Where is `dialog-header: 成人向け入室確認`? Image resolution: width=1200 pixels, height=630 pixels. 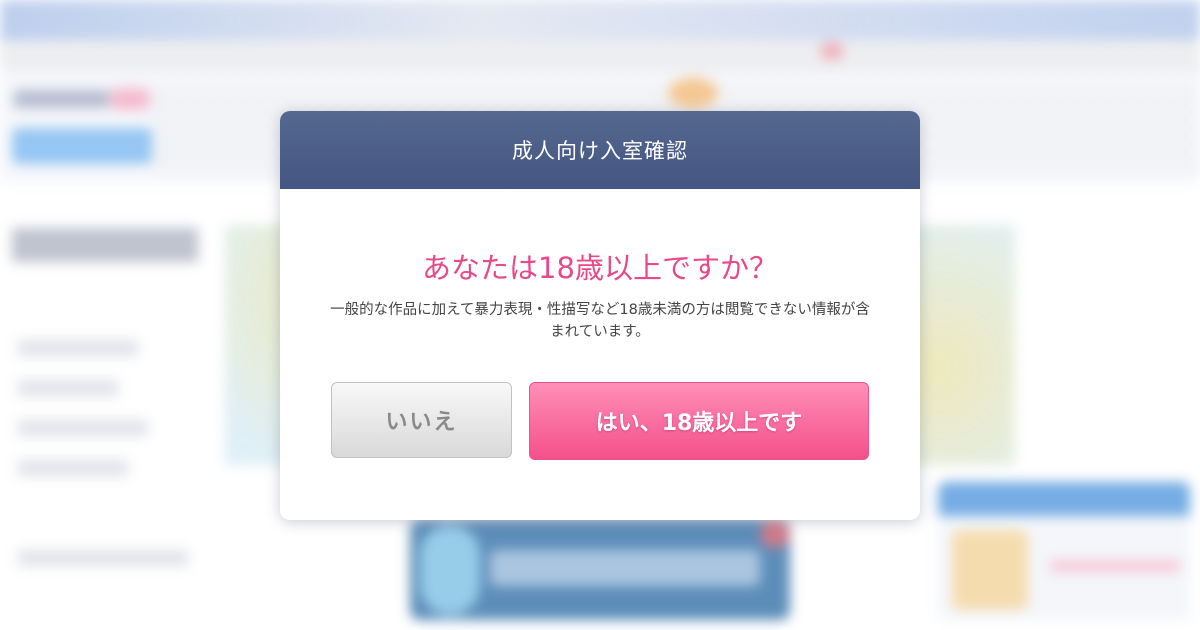 dialog-header: 成人向け入室確認 is located at coordinates (600, 150).